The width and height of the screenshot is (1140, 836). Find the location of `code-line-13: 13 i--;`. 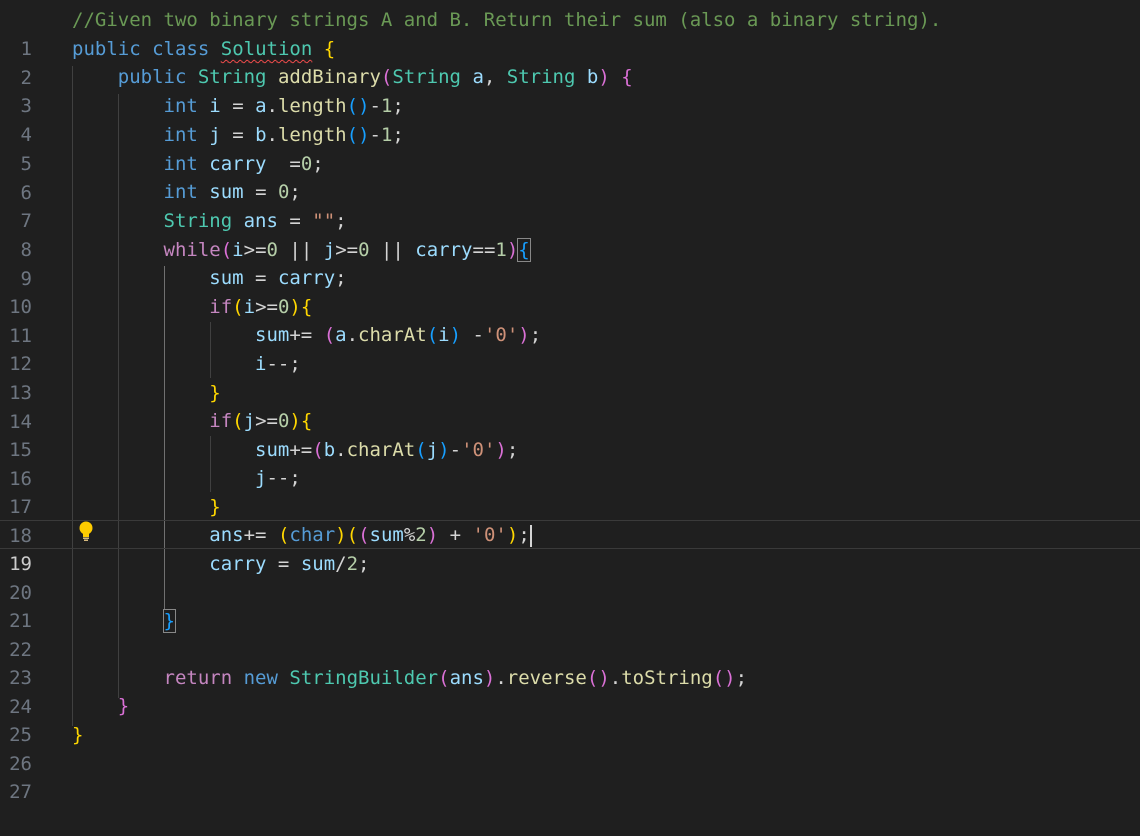

code-line-13: 13 i--; is located at coordinates (570, 377).